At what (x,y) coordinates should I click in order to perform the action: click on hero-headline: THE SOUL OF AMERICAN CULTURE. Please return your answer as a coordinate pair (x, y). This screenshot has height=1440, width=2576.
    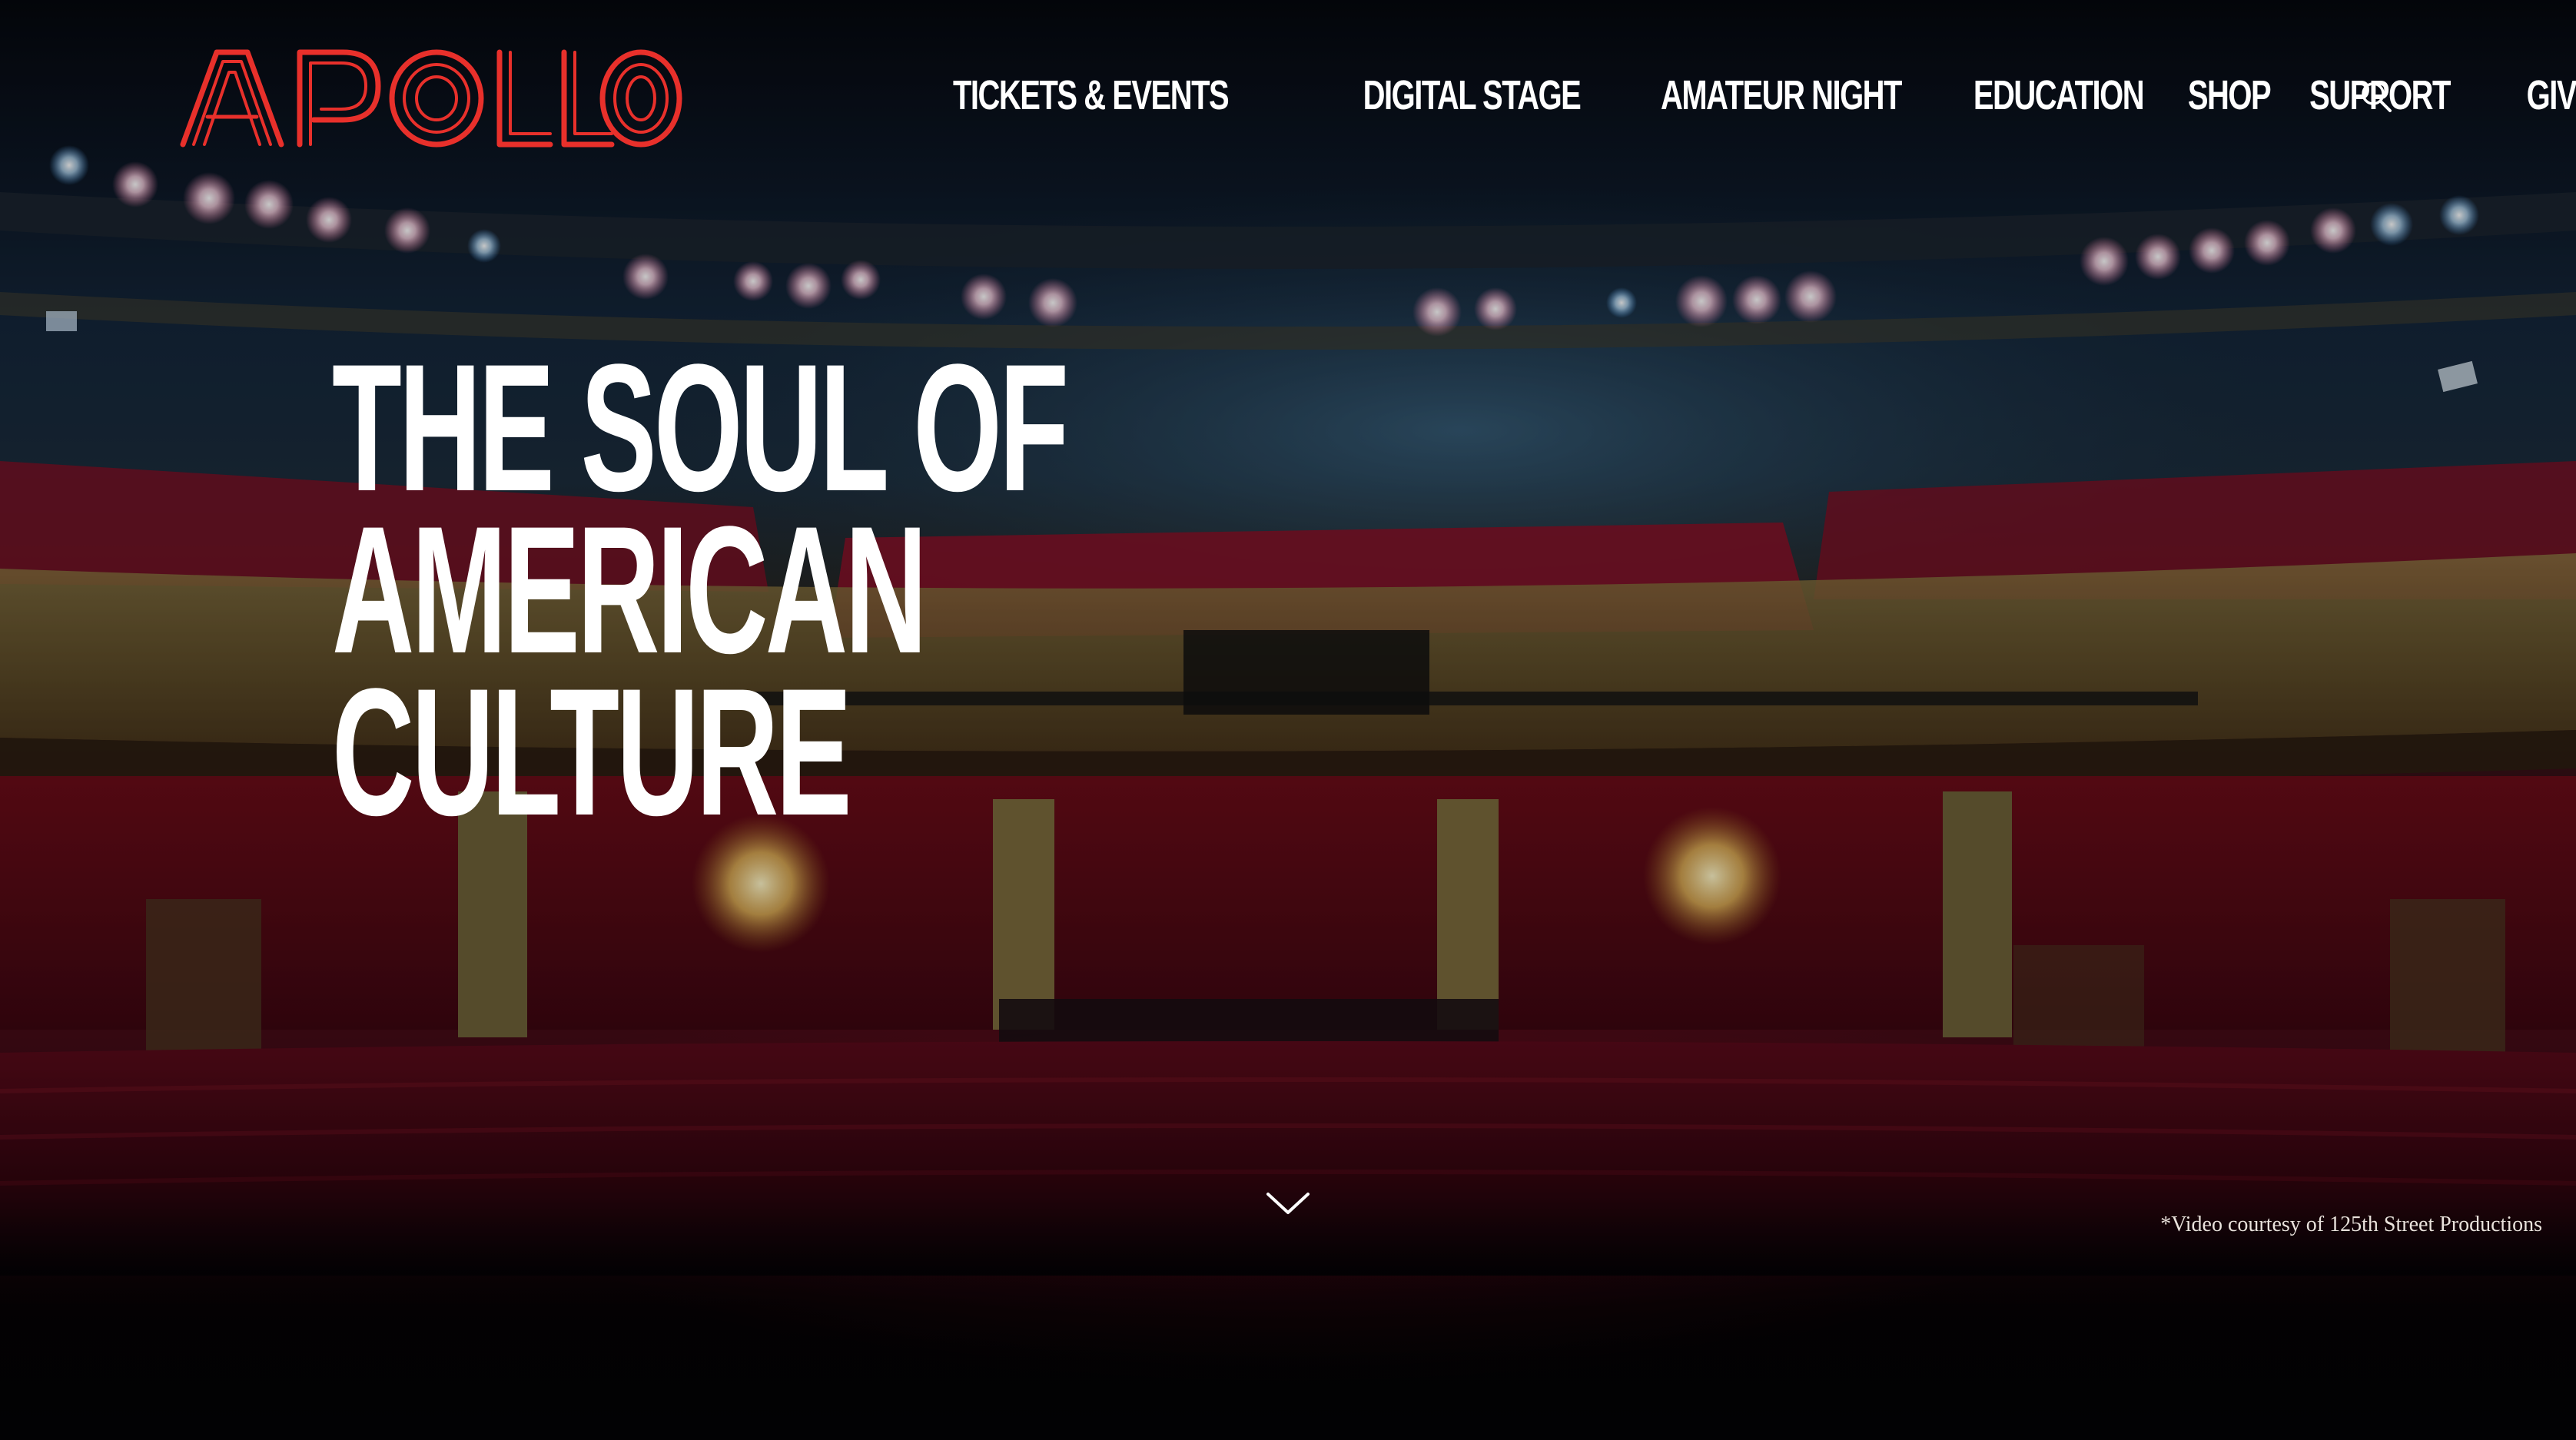
    Looking at the image, I should click on (700, 590).